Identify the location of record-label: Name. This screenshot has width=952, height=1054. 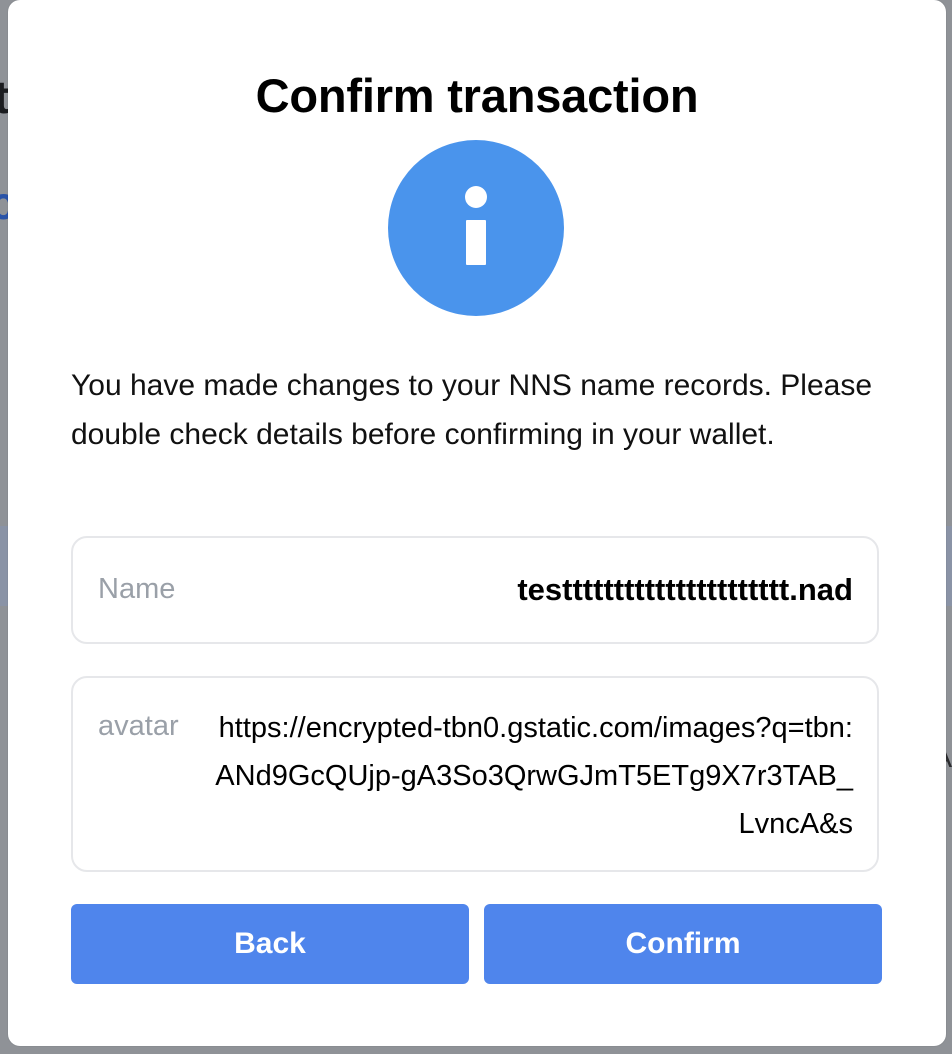
(137, 589).